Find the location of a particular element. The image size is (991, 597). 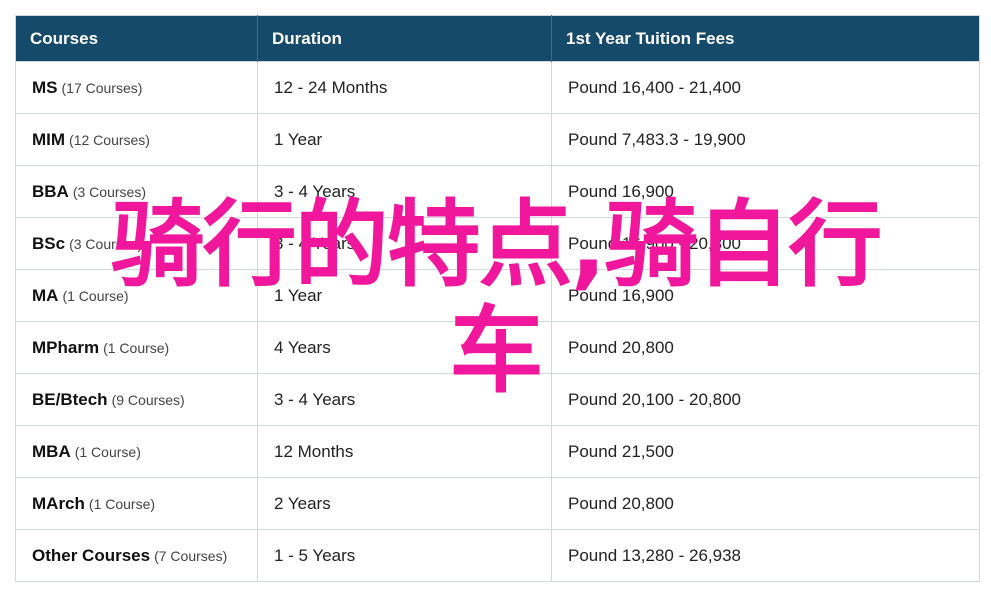

course-cell: MPharm (1 Course) is located at coordinates (136, 347).